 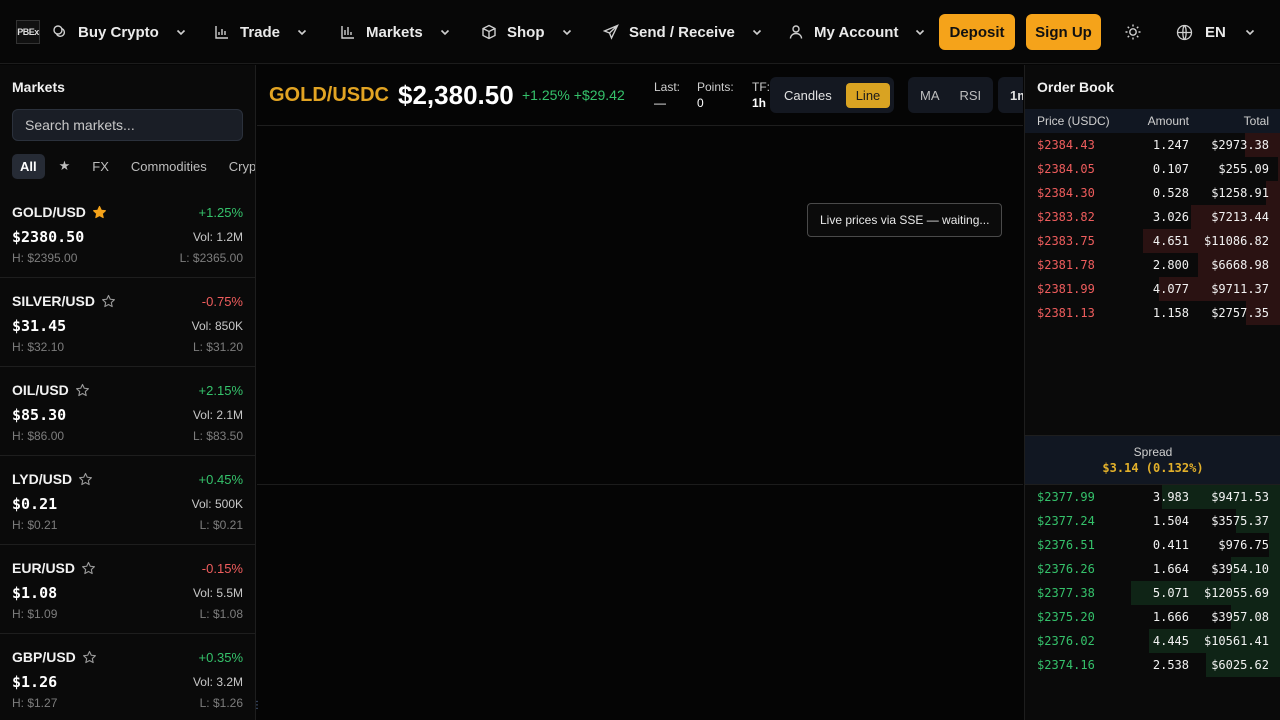 I want to click on language-selector: EN, so click(x=1216, y=32).